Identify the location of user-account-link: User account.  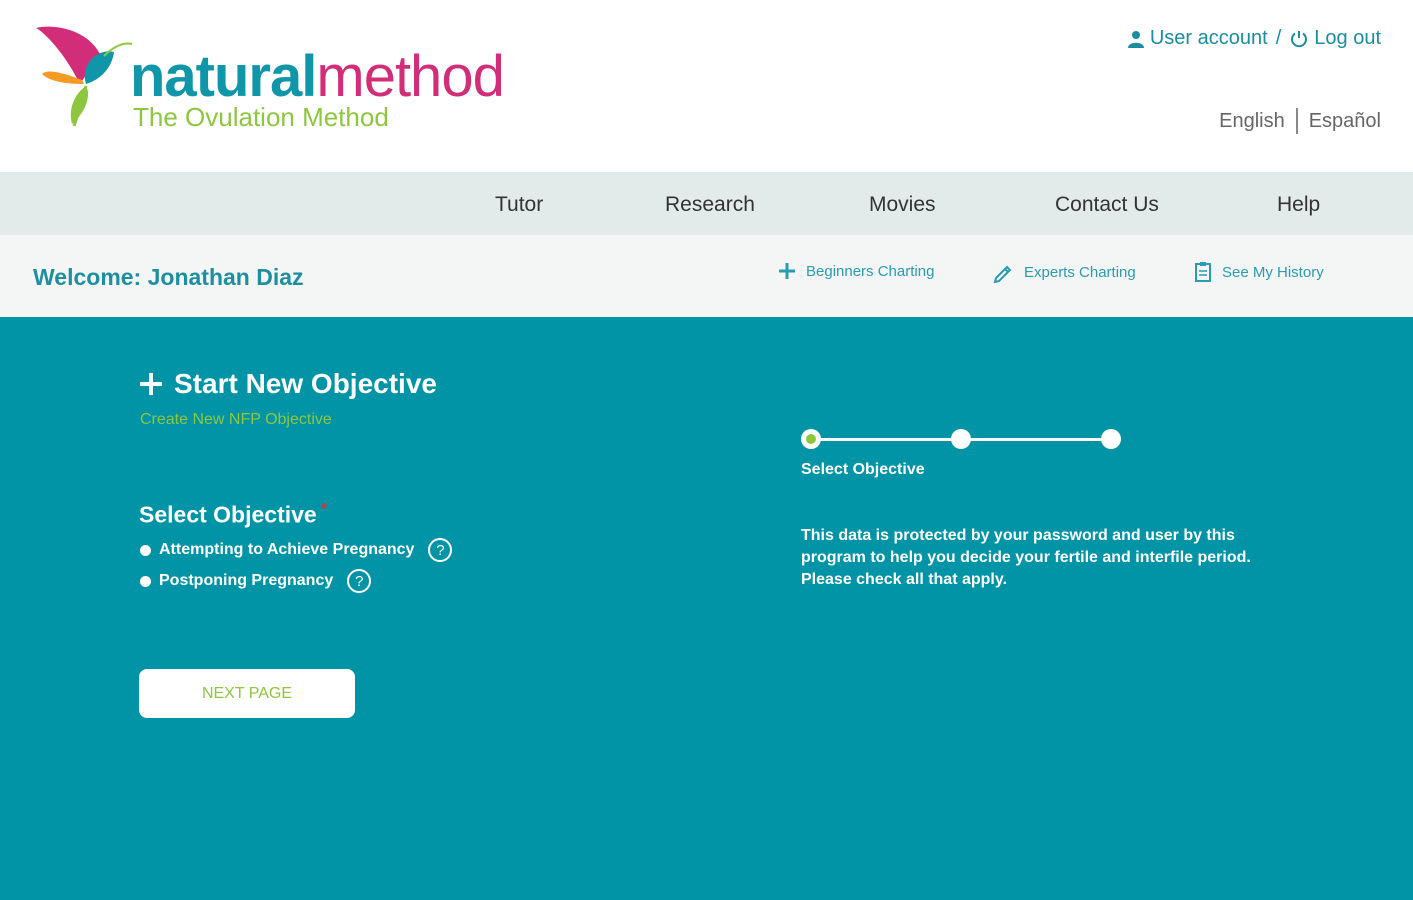
(1197, 38).